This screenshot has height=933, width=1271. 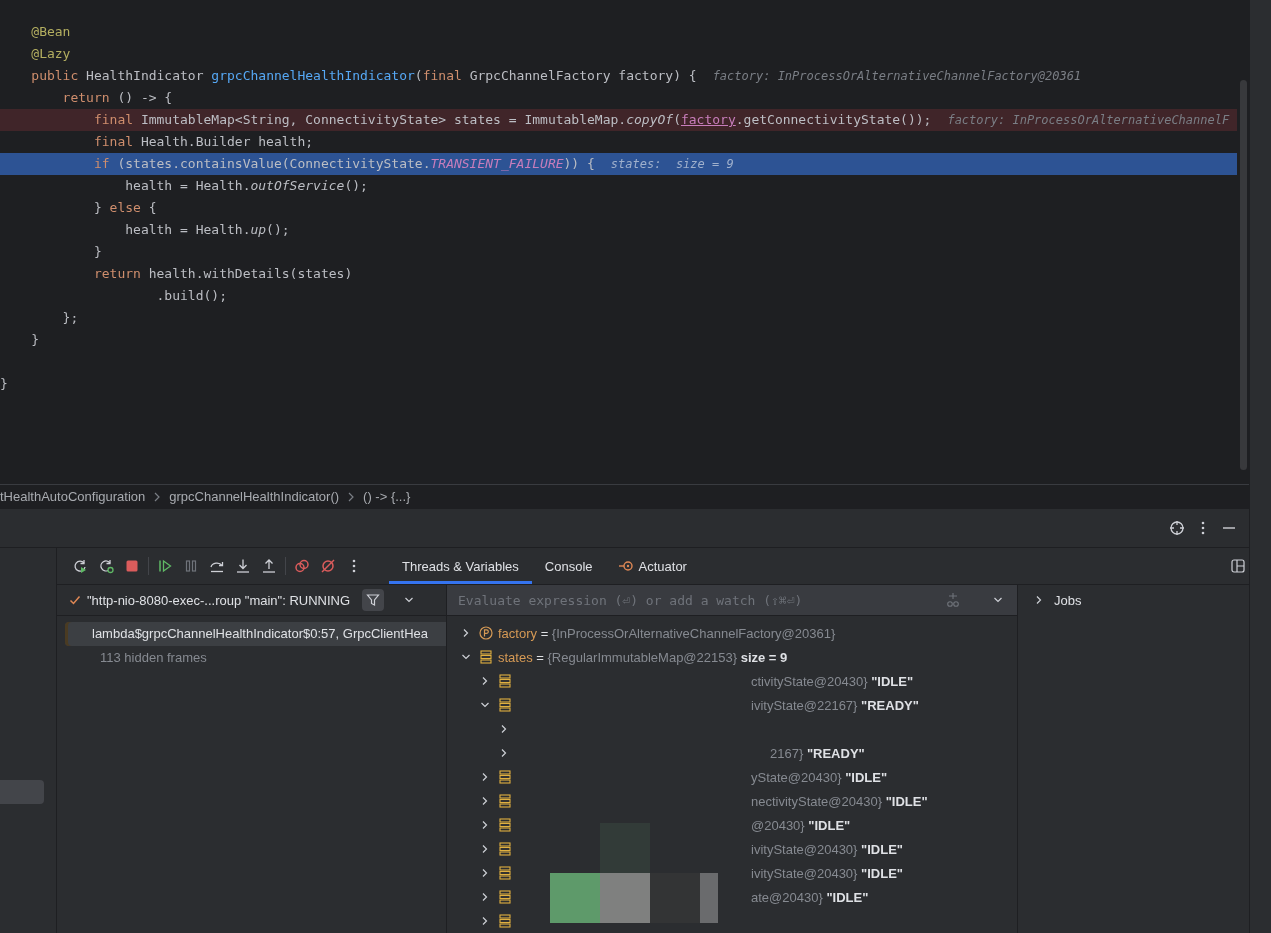 What do you see at coordinates (328, 566) in the screenshot?
I see `mute-breakpoints-icon` at bounding box center [328, 566].